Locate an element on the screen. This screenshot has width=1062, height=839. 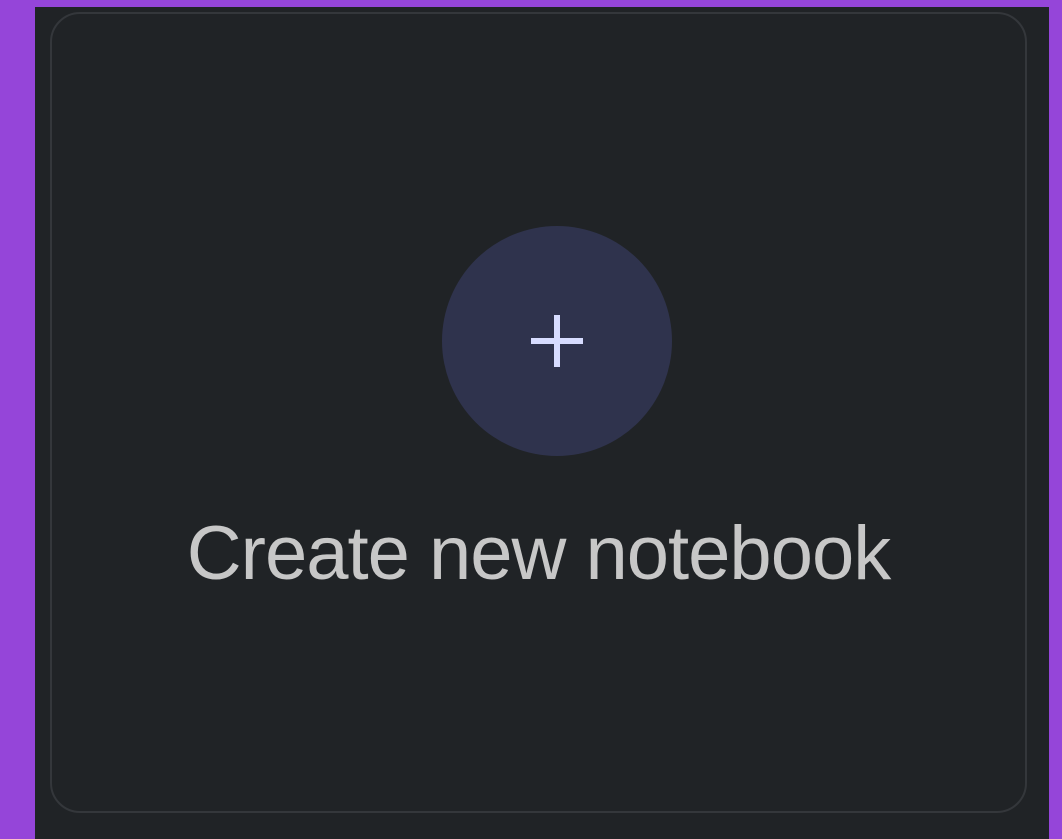
create-notebook-label: Create new notebook is located at coordinates (538, 553).